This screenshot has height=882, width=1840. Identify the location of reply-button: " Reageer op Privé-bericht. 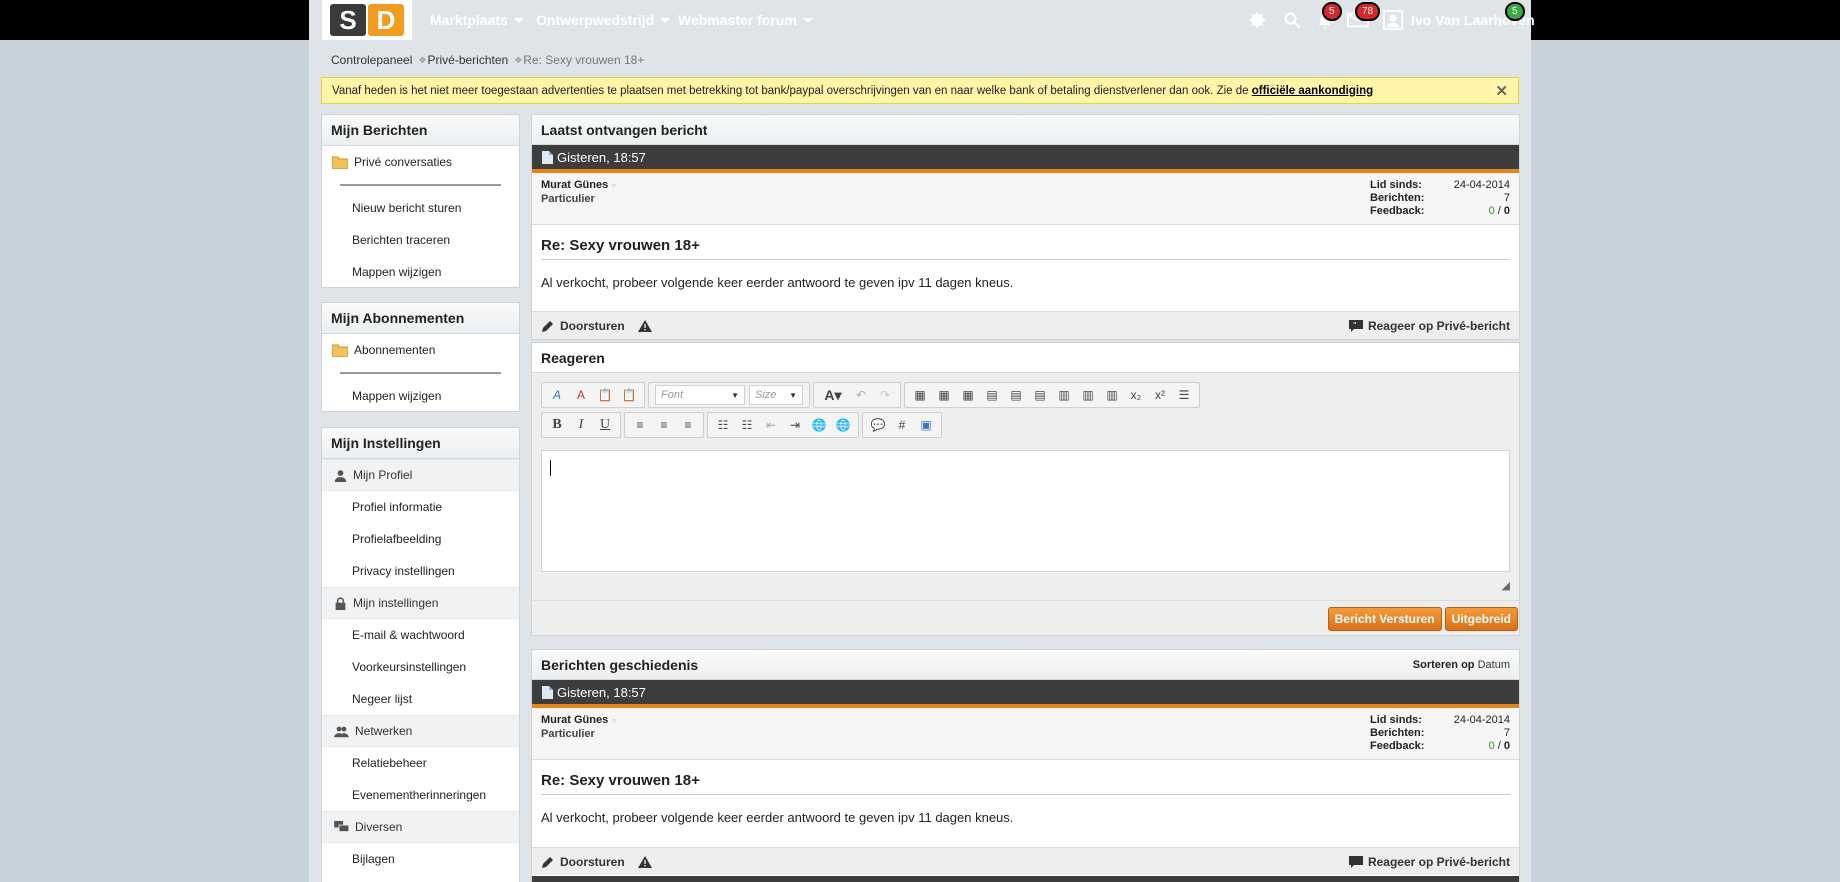
(1429, 326).